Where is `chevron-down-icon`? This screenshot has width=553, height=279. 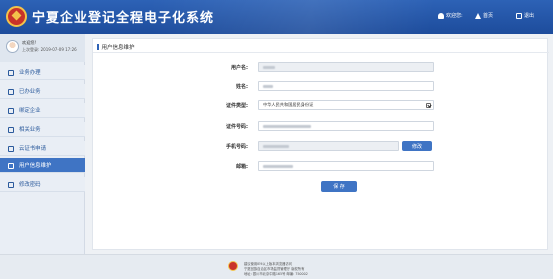
chevron-down-icon is located at coordinates (428, 105).